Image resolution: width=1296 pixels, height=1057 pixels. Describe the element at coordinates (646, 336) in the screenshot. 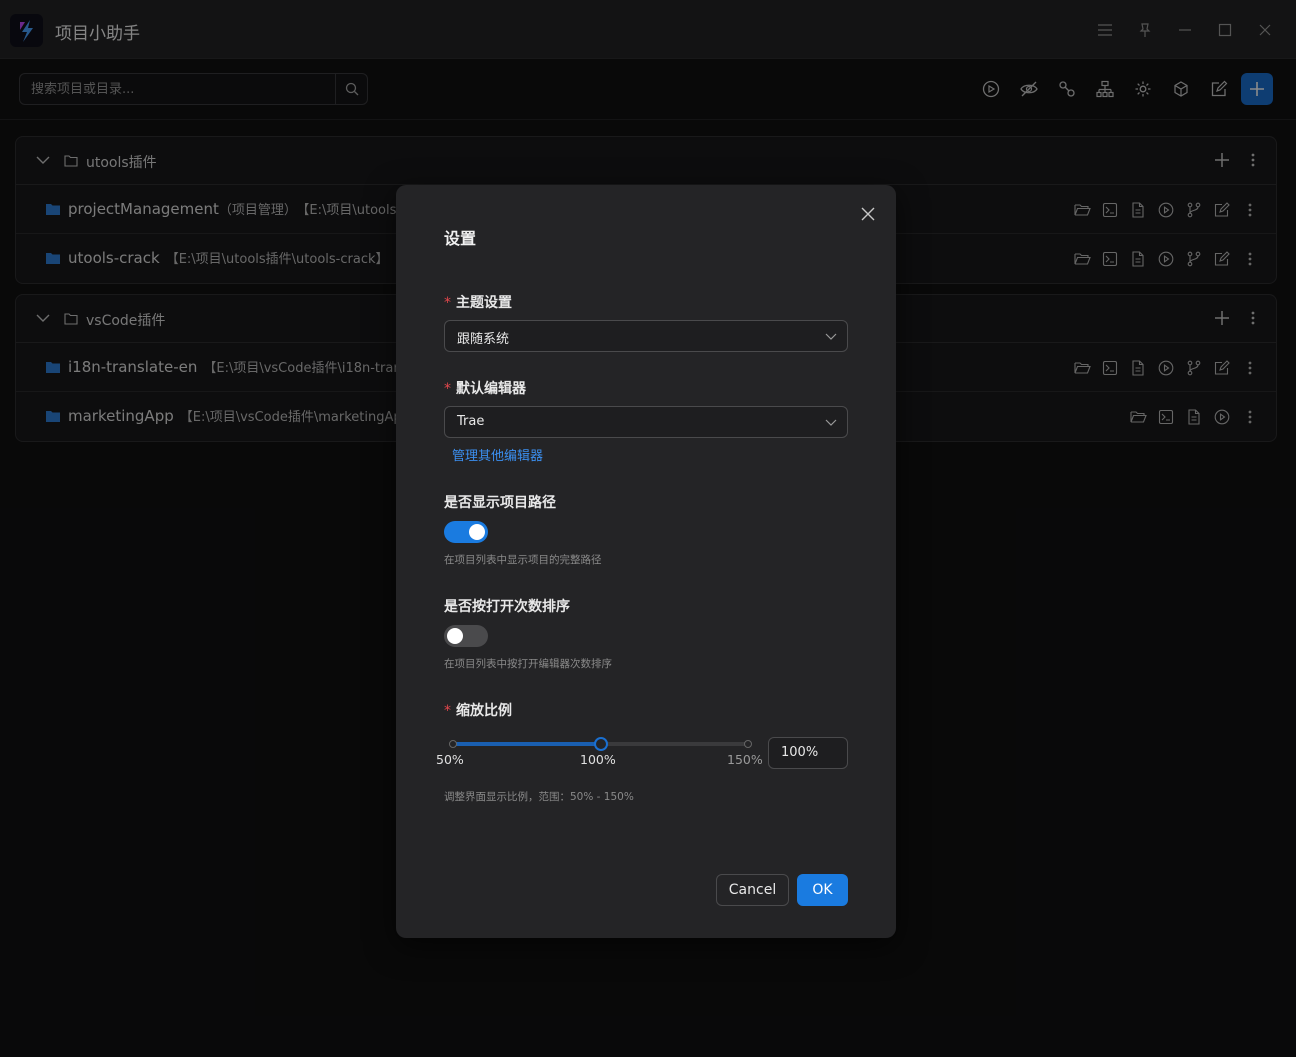

I see `theme-select: 跟随系统` at that location.